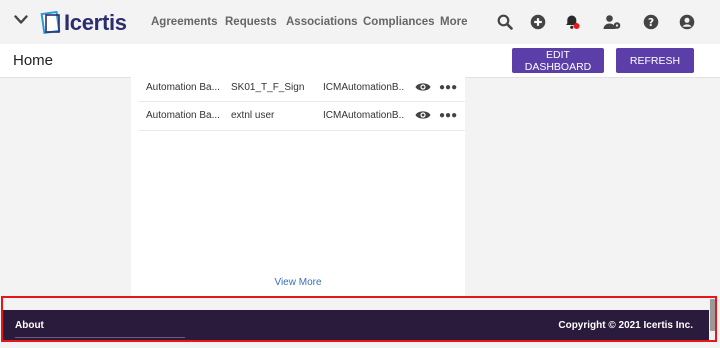 This screenshot has height=348, width=720. What do you see at coordinates (298, 282) in the screenshot?
I see `view-more-link: View More` at bounding box center [298, 282].